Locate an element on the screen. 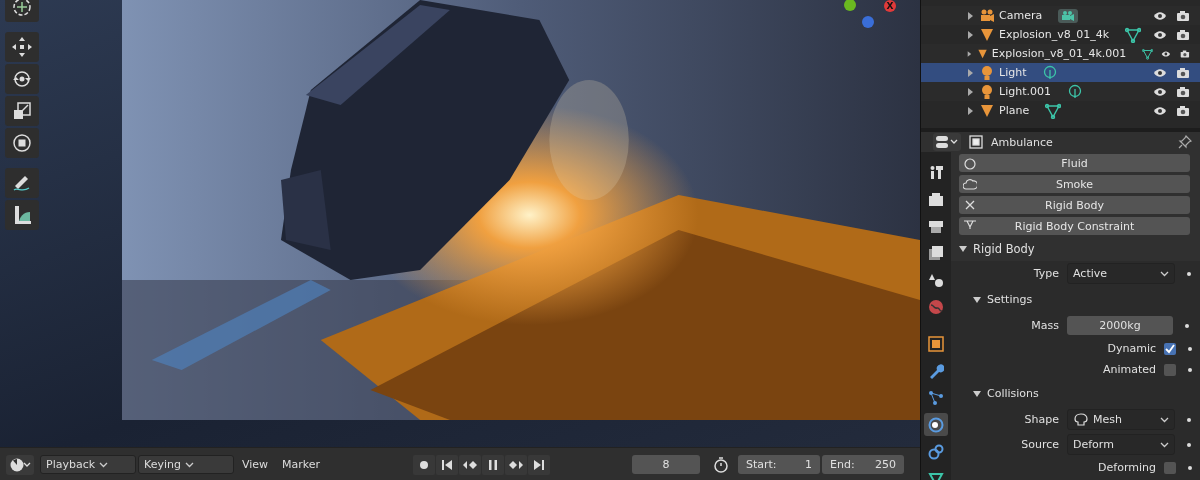 This screenshot has height=480, width=1200. jump-end-button is located at coordinates (539, 464).